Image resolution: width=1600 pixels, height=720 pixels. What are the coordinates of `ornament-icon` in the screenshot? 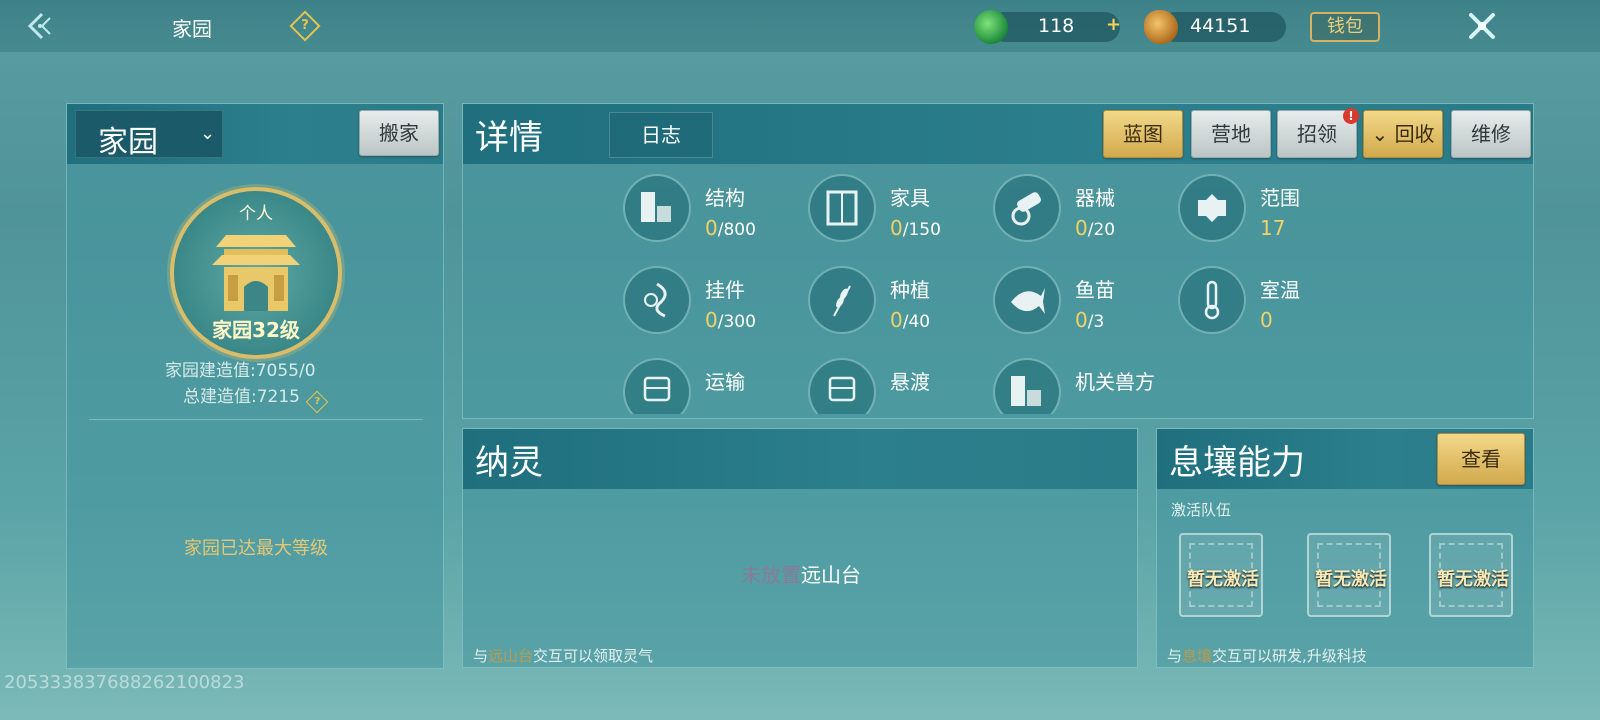 It's located at (657, 300).